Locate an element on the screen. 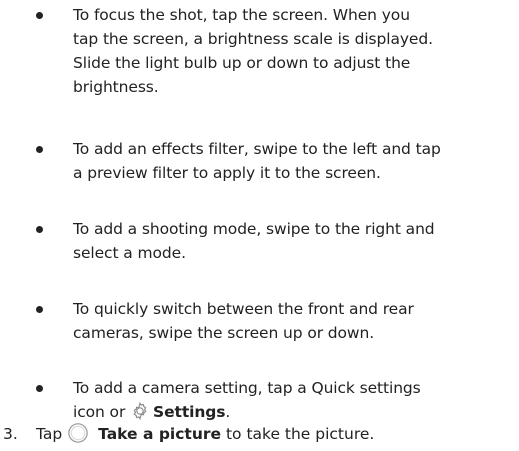  text-line: cameras, swipe the screen up or down. is located at coordinates (224, 333).